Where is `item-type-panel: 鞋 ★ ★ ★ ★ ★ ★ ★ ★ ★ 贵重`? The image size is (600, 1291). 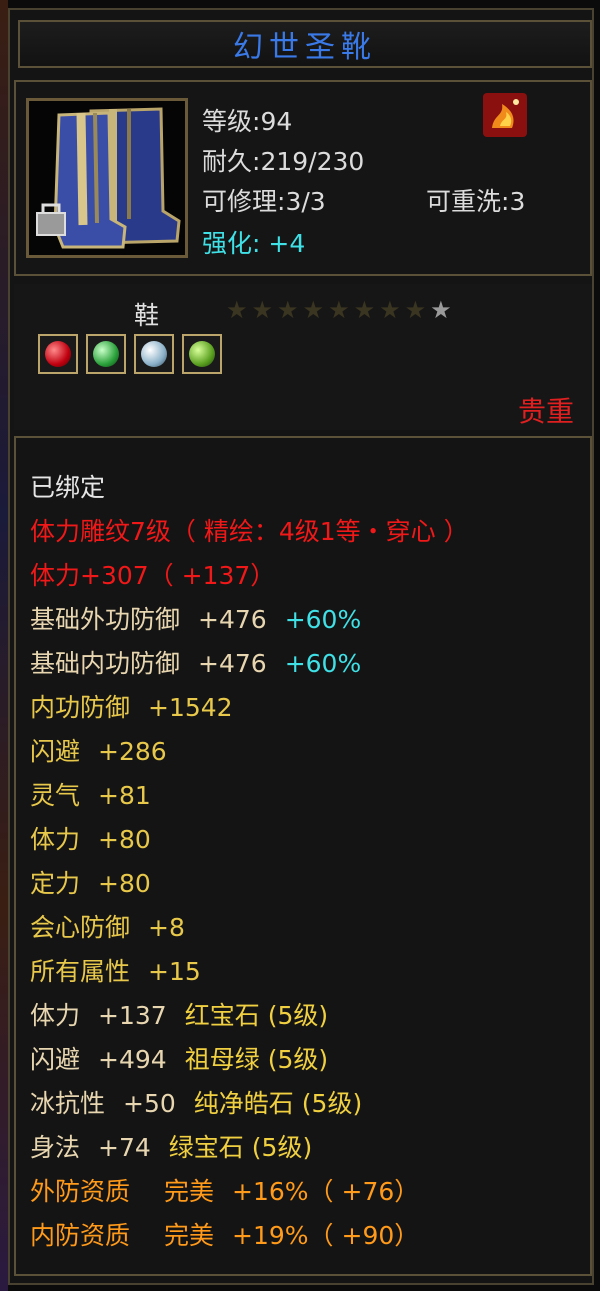 item-type-panel: 鞋 ★ ★ ★ ★ ★ ★ ★ ★ ★ 贵重 is located at coordinates (303, 357).